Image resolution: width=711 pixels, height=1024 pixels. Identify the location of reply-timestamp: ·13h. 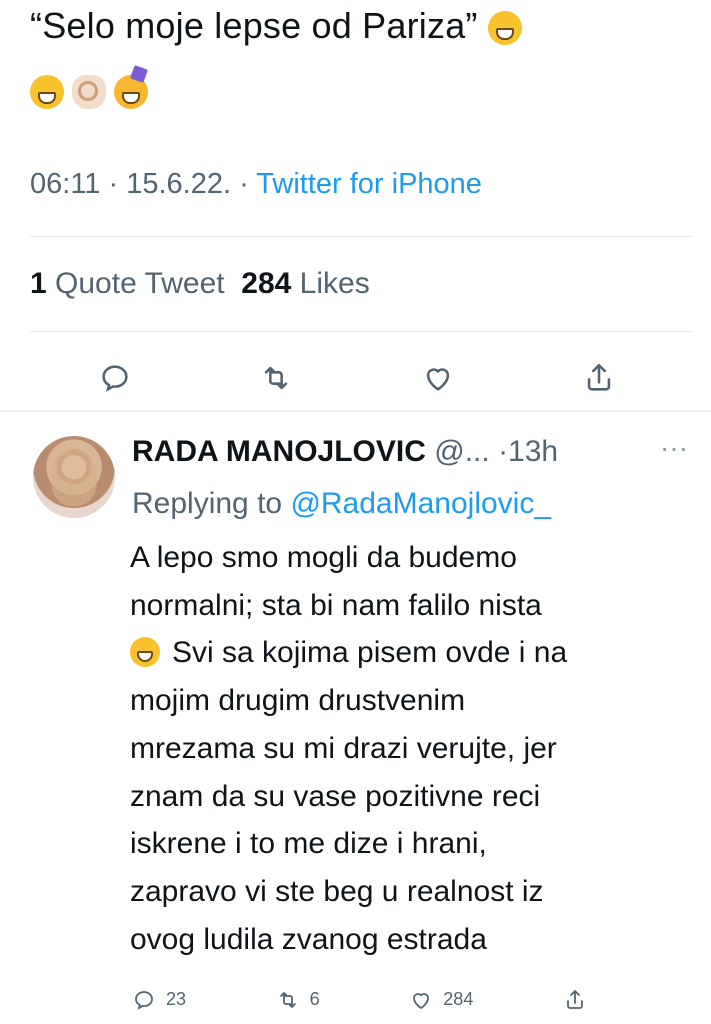
(528, 451).